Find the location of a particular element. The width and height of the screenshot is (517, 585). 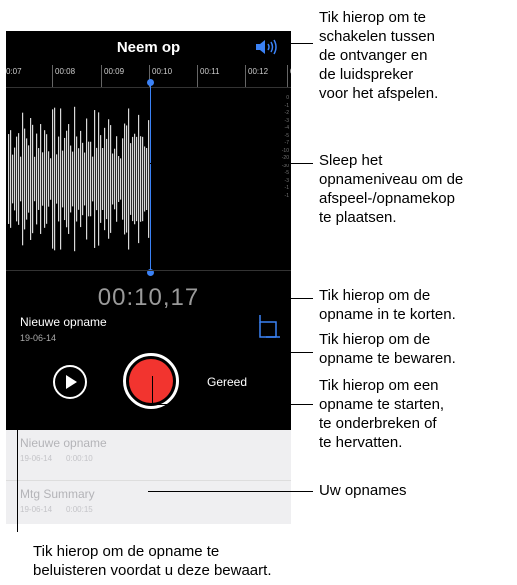

callout-trim: Tik hierop om de opname in te korten. is located at coordinates (387, 305).